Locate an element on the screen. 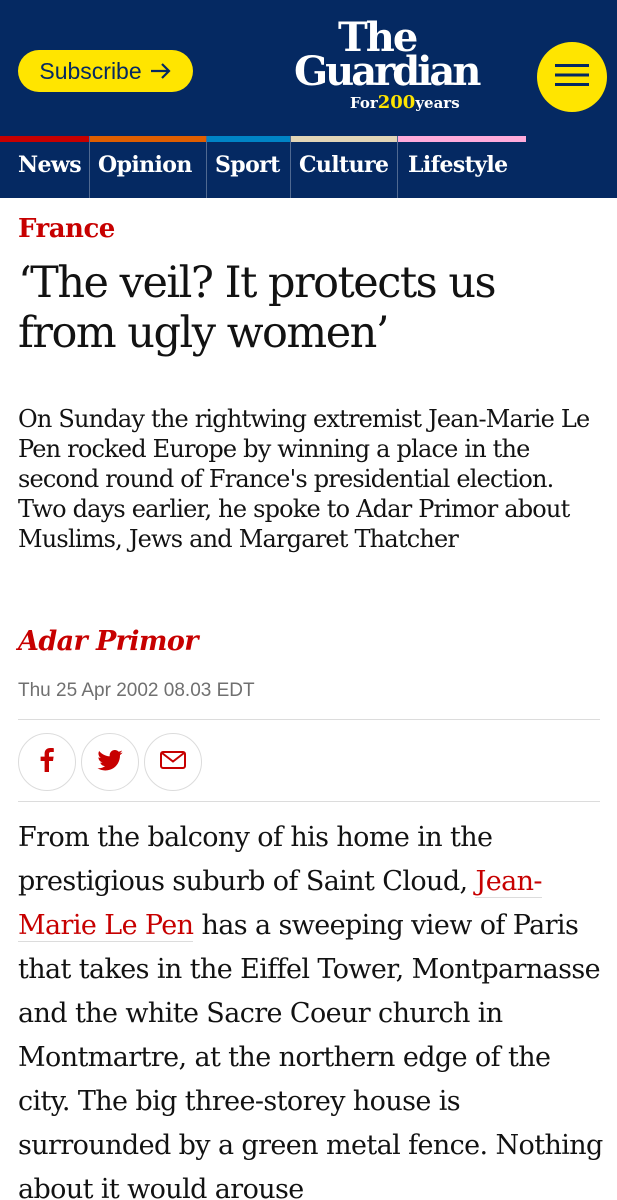 The image size is (617, 1200). nav-lifestyle-color-bar is located at coordinates (462, 139).